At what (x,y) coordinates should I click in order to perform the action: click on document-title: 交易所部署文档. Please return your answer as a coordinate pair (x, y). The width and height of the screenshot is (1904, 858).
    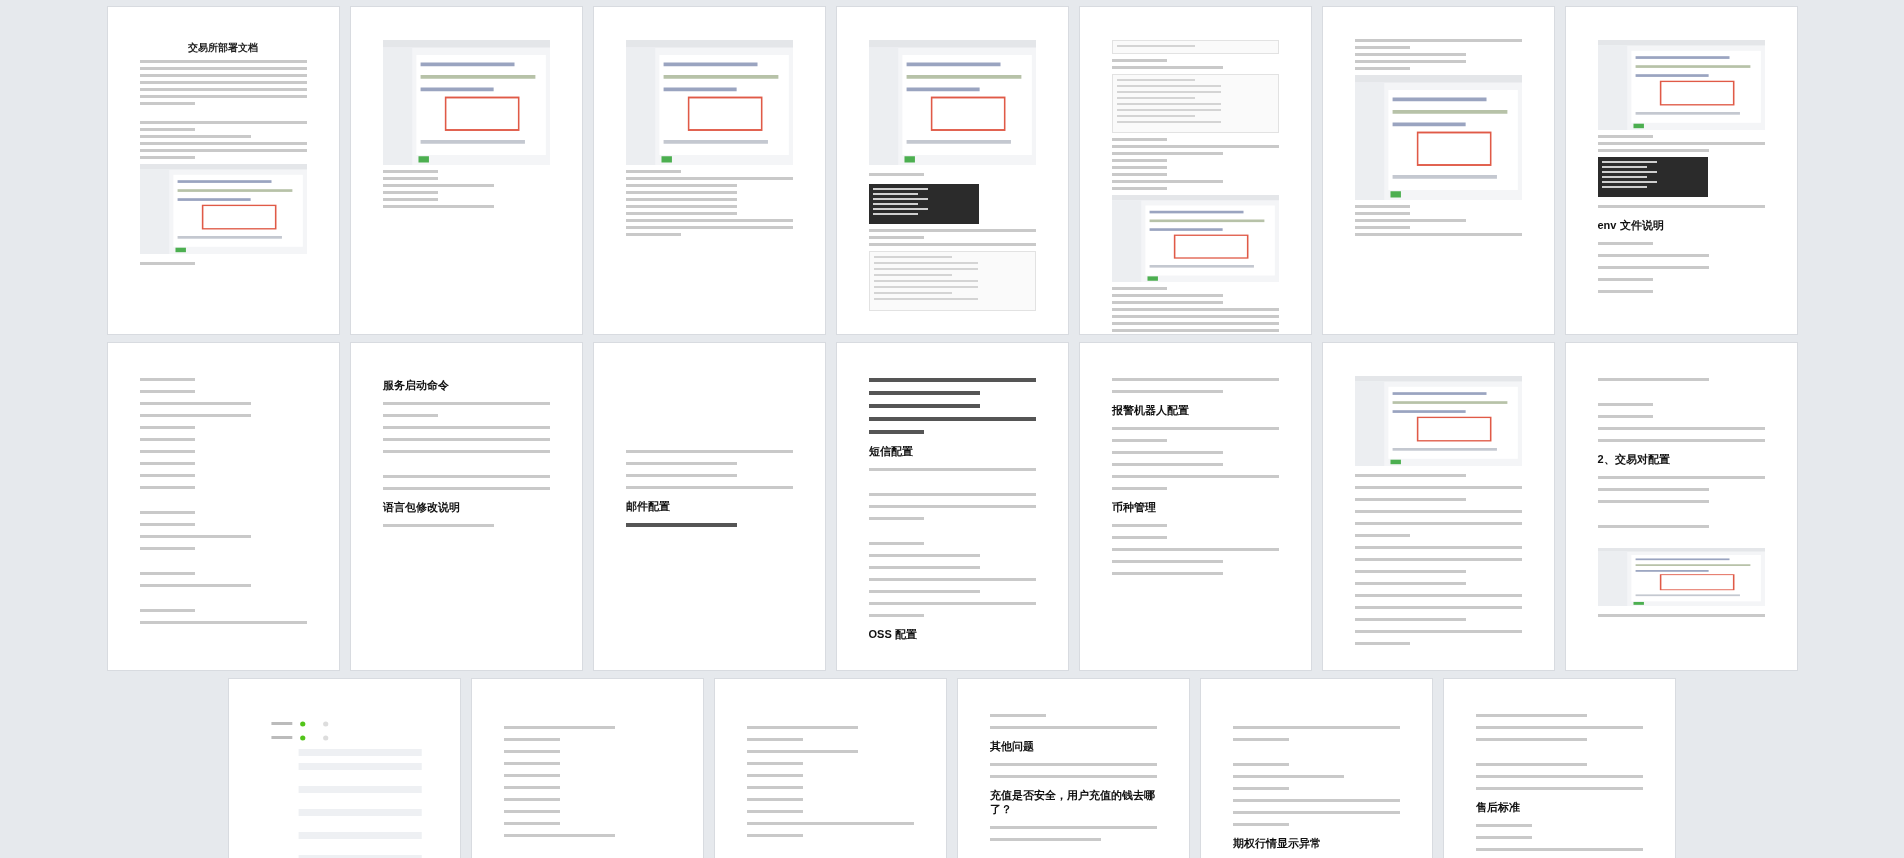
    Looking at the image, I should click on (223, 48).